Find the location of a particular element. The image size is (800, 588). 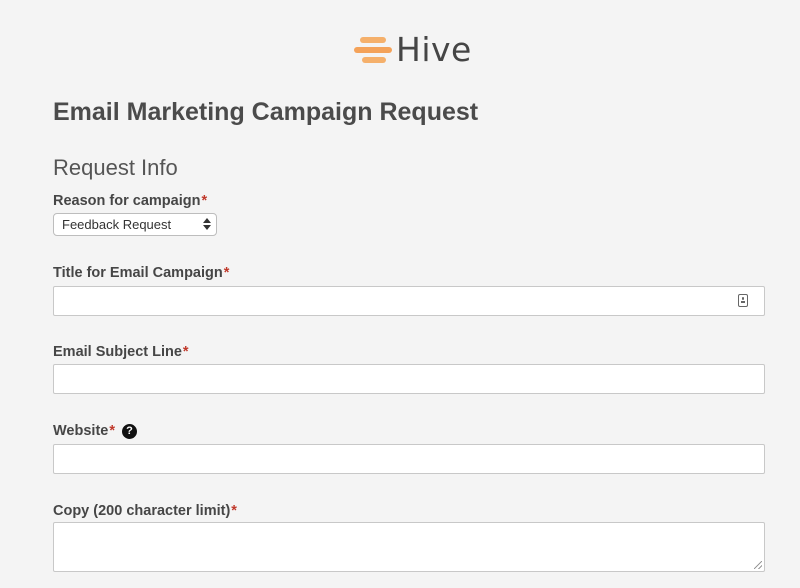

website-input is located at coordinates (409, 459).